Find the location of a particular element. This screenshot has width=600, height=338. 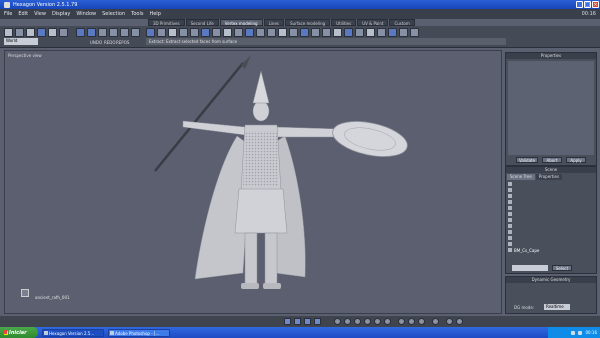

redo-label: REDO is located at coordinates (110, 42).